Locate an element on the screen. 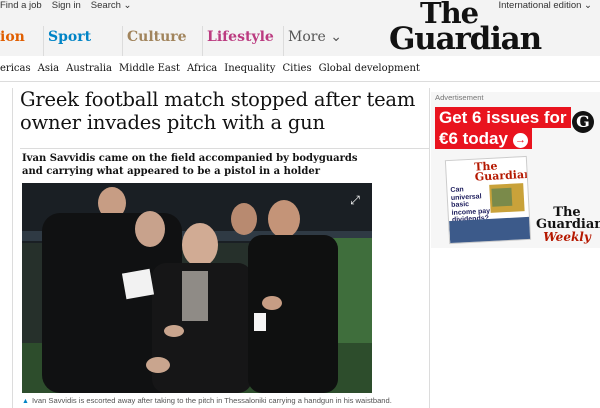 This screenshot has width=600, height=408. ad-label: Advertisement is located at coordinates (459, 97).